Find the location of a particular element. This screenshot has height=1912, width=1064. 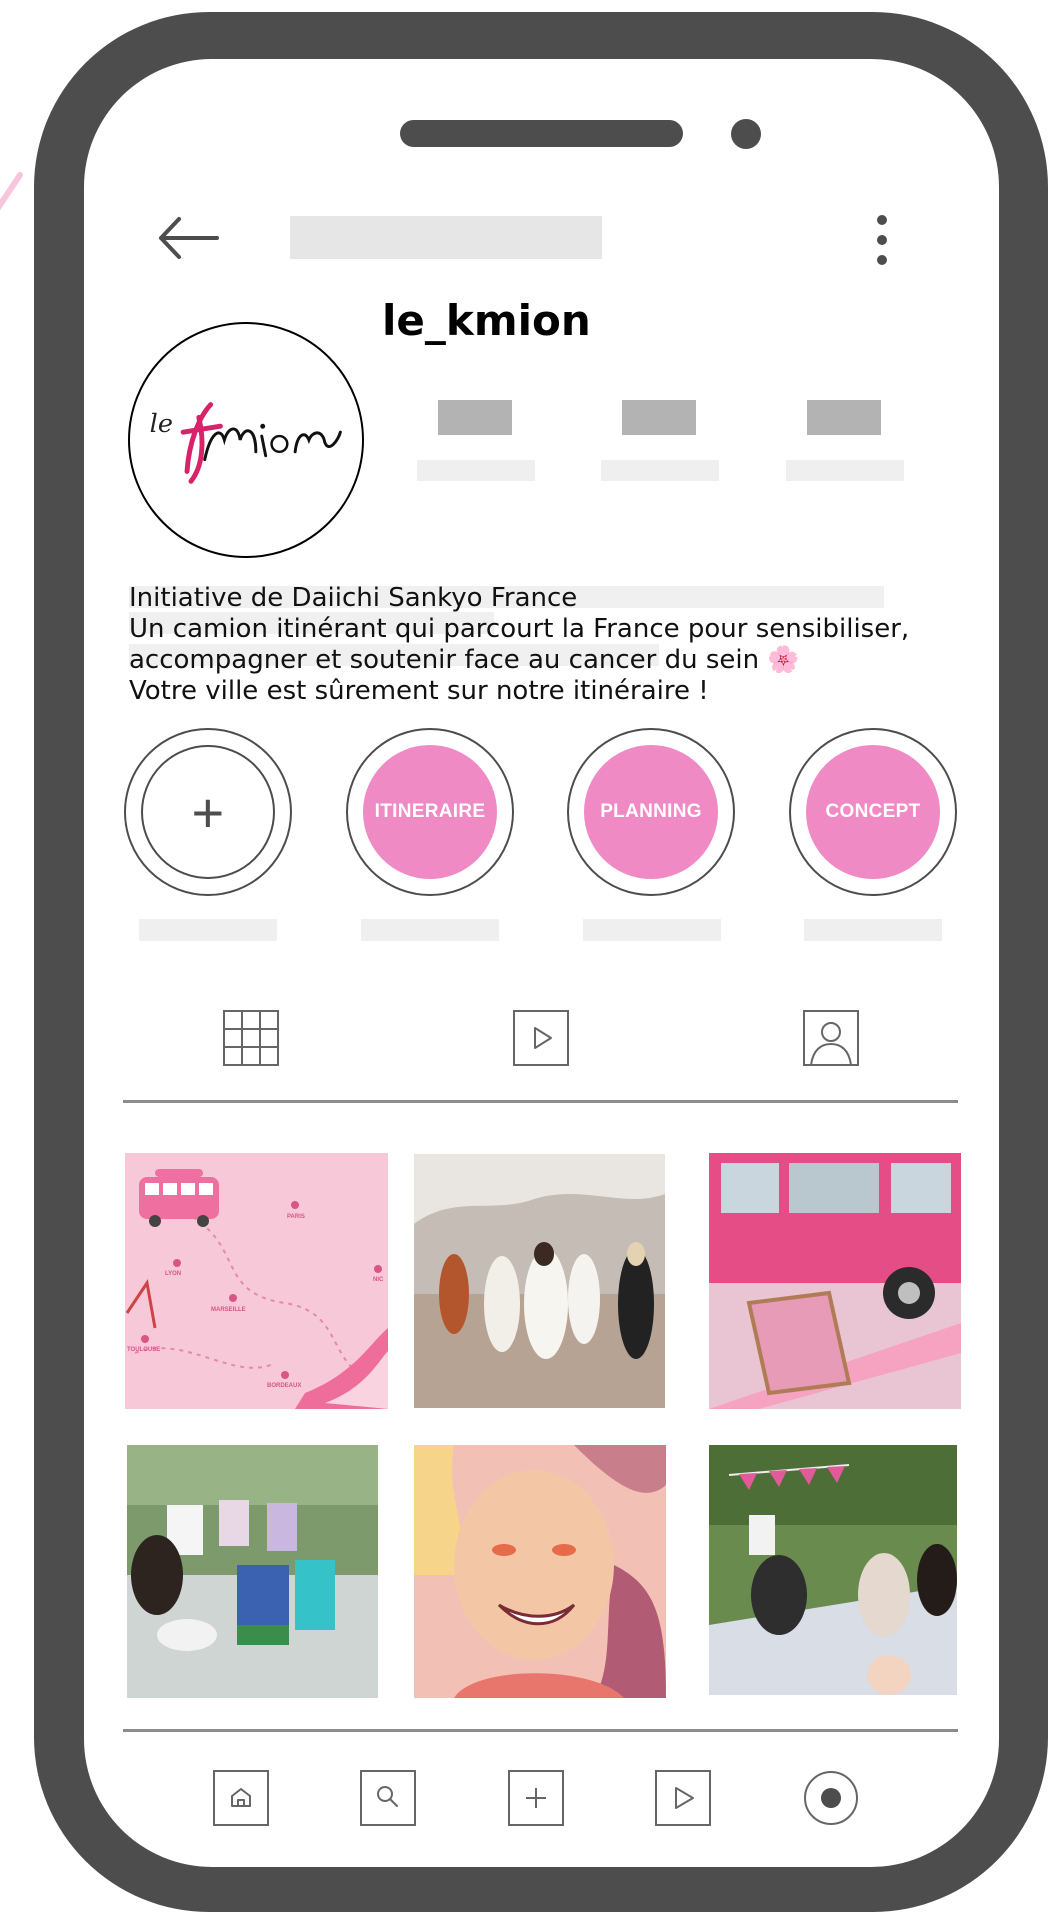

posts-count-placeholder is located at coordinates (475, 417).